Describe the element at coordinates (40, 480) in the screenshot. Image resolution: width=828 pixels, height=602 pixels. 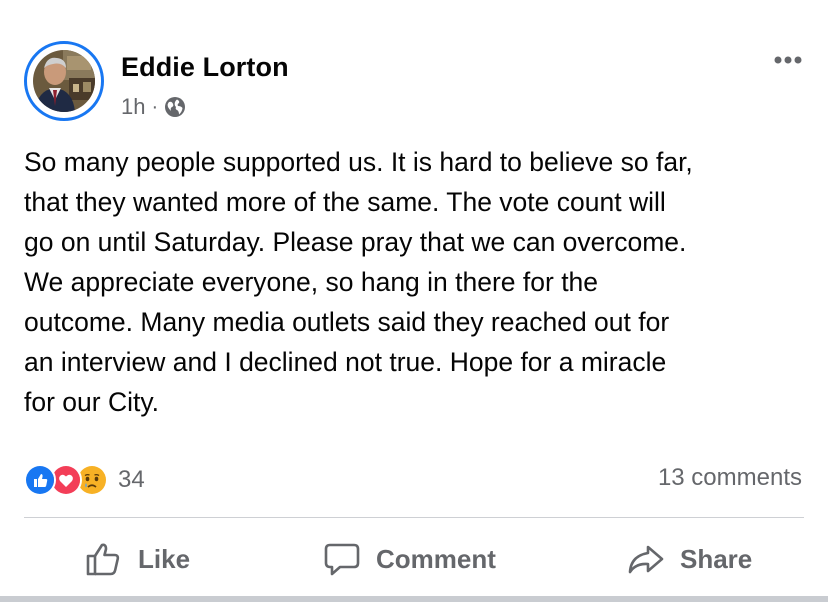
I see `like-reaction-icon` at that location.